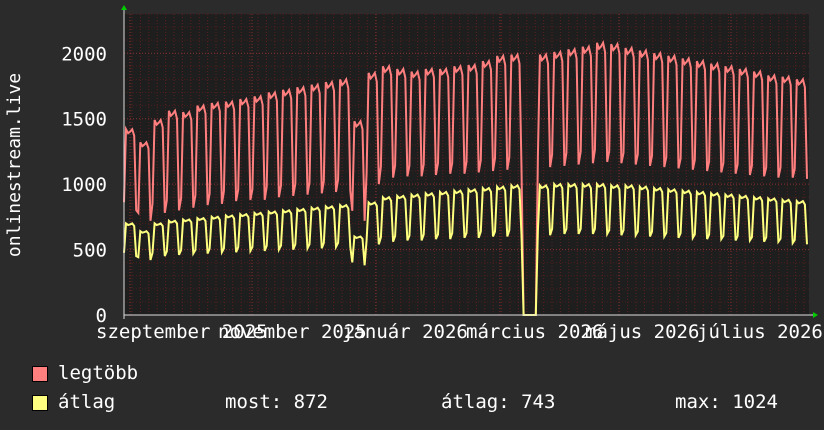 The height and width of the screenshot is (430, 824). What do you see at coordinates (14, 165) in the screenshot?
I see `y-axis-label: onlinestream.live` at bounding box center [14, 165].